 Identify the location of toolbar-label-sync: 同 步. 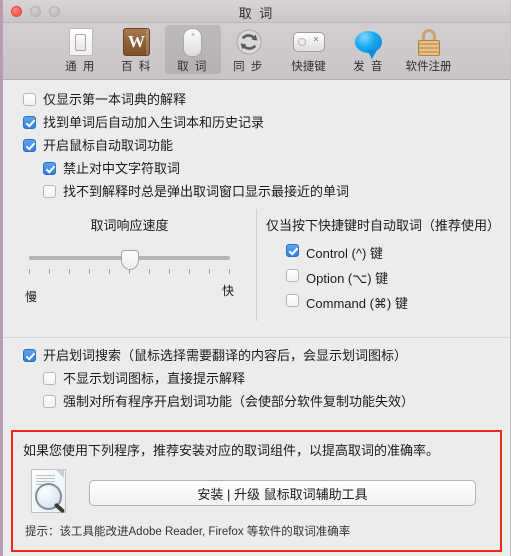
(248, 67).